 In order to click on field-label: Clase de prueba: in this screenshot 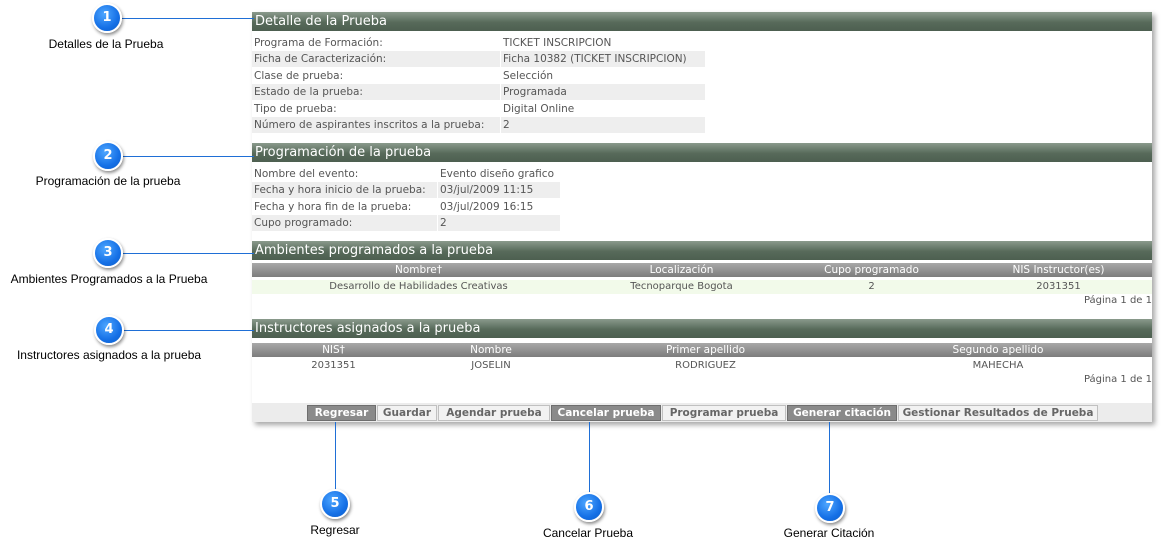, I will do `click(299, 75)`.